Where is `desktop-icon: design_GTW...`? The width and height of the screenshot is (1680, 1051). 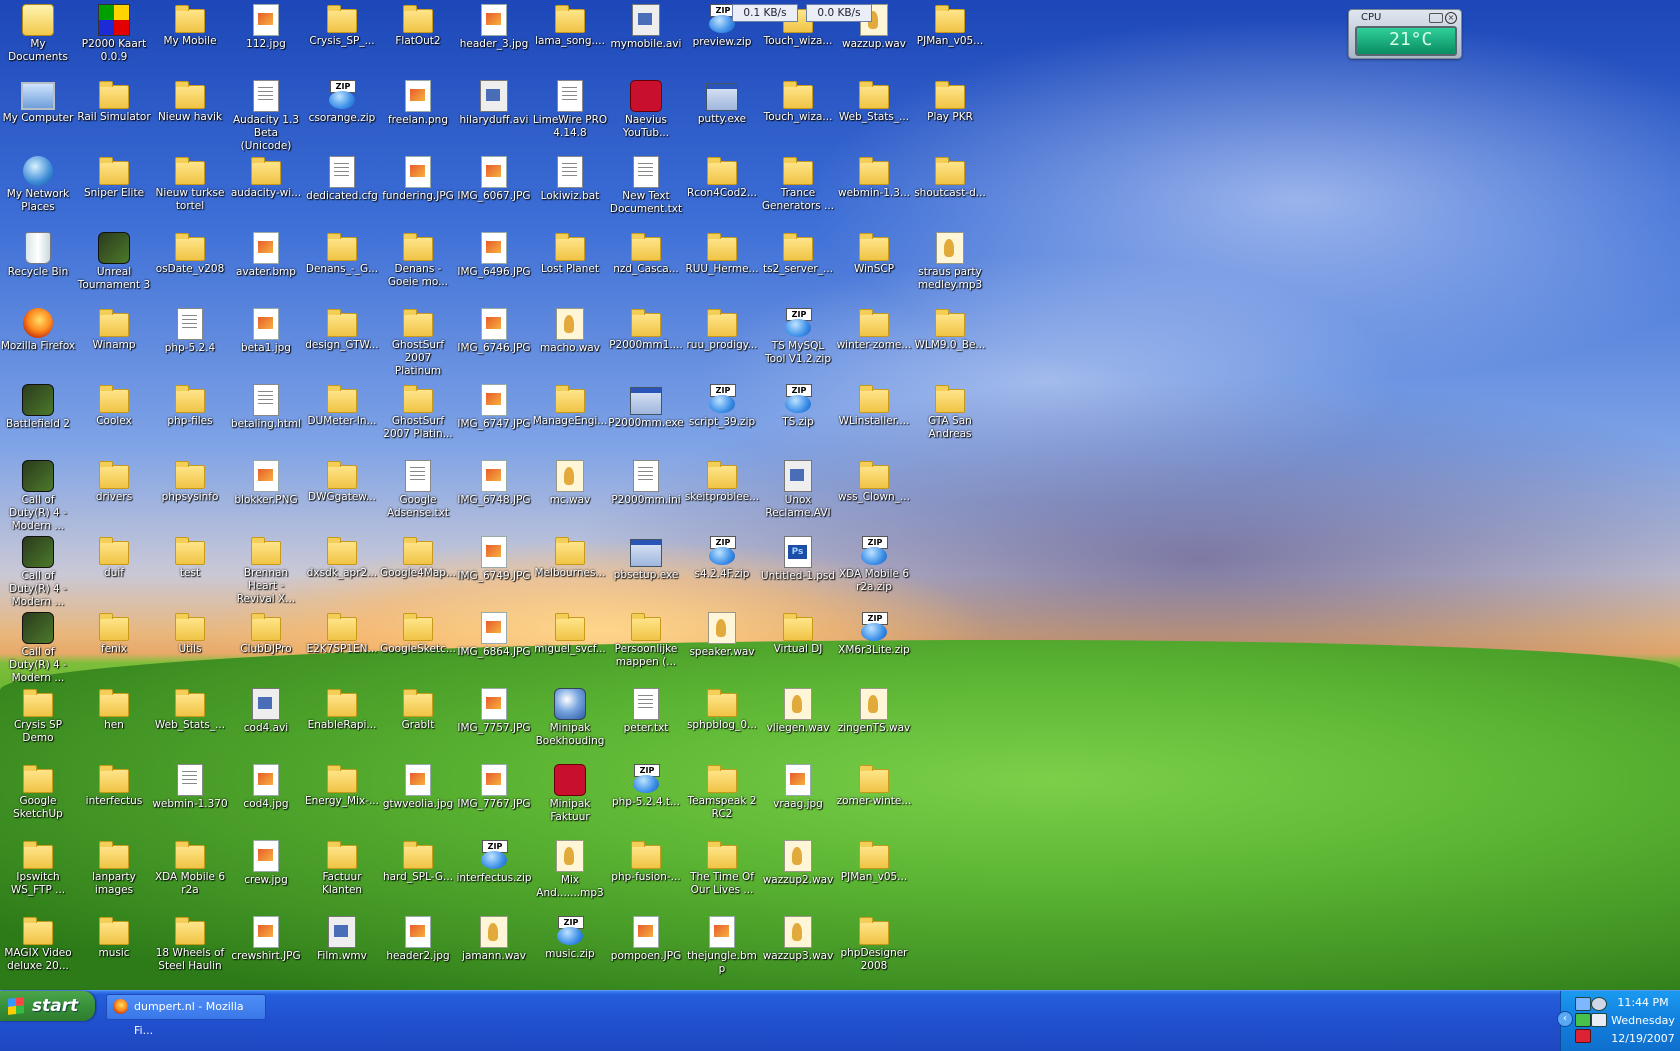 desktop-icon: design_GTW... is located at coordinates (342, 340).